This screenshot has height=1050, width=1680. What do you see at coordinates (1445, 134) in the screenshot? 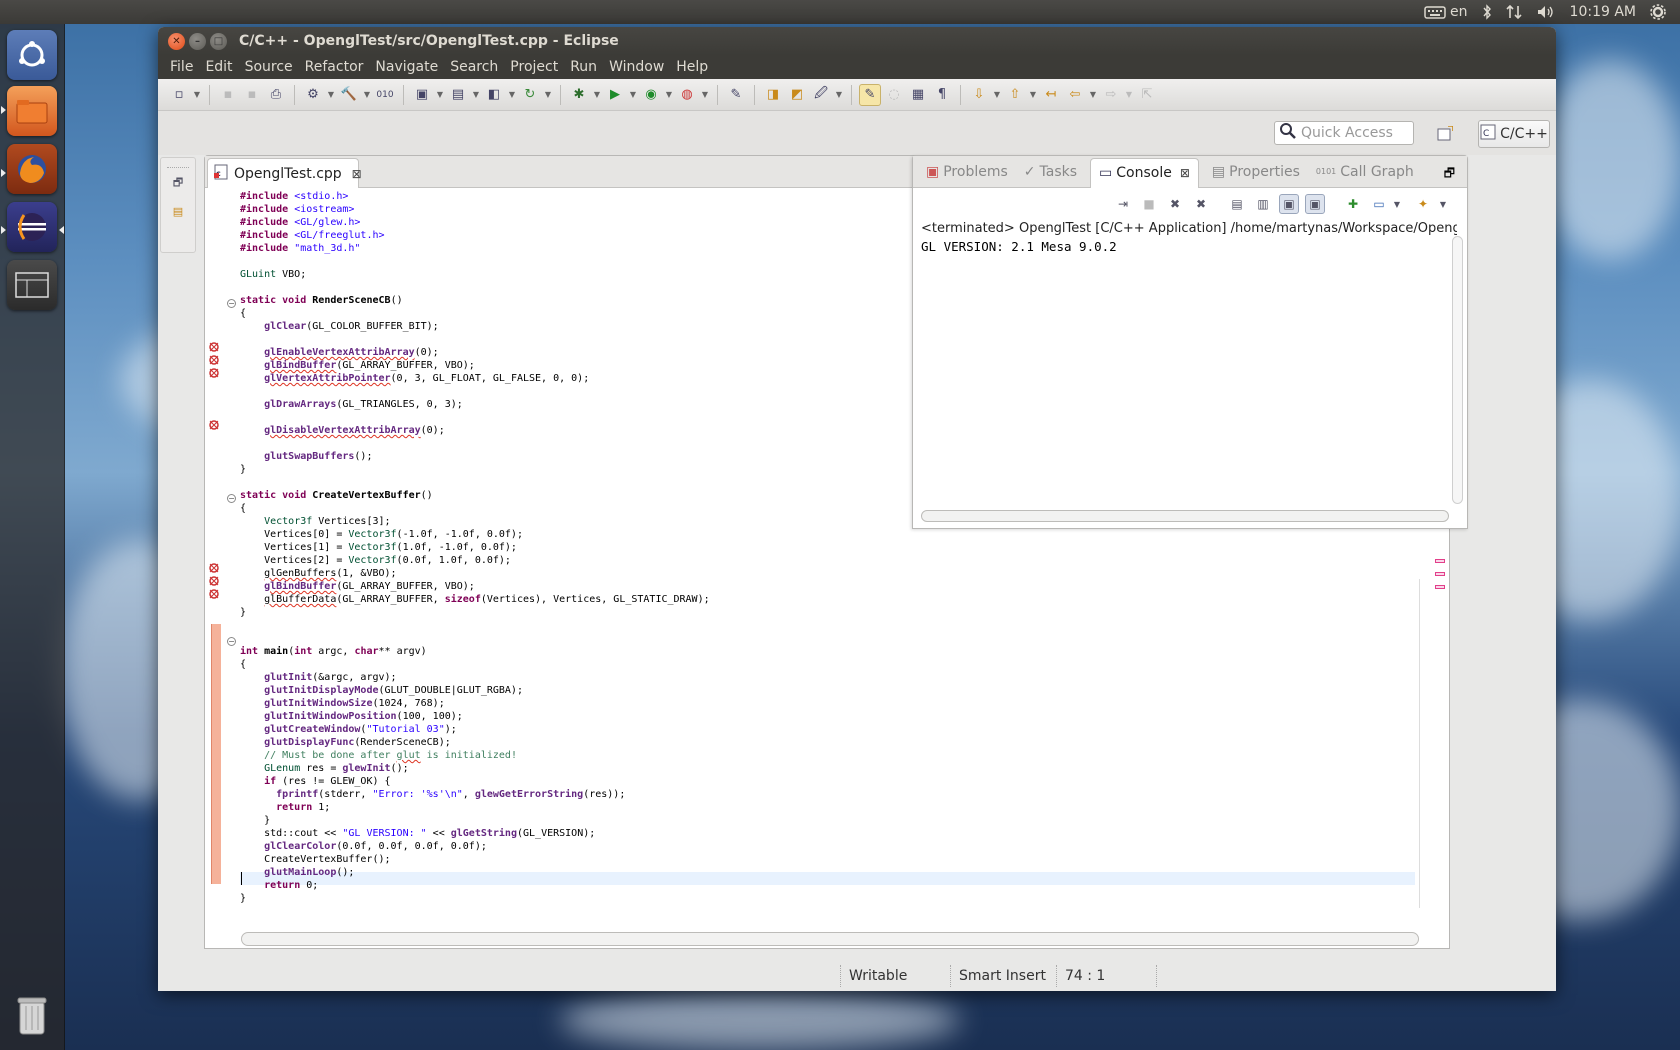
I see `open-perspective-icon` at bounding box center [1445, 134].